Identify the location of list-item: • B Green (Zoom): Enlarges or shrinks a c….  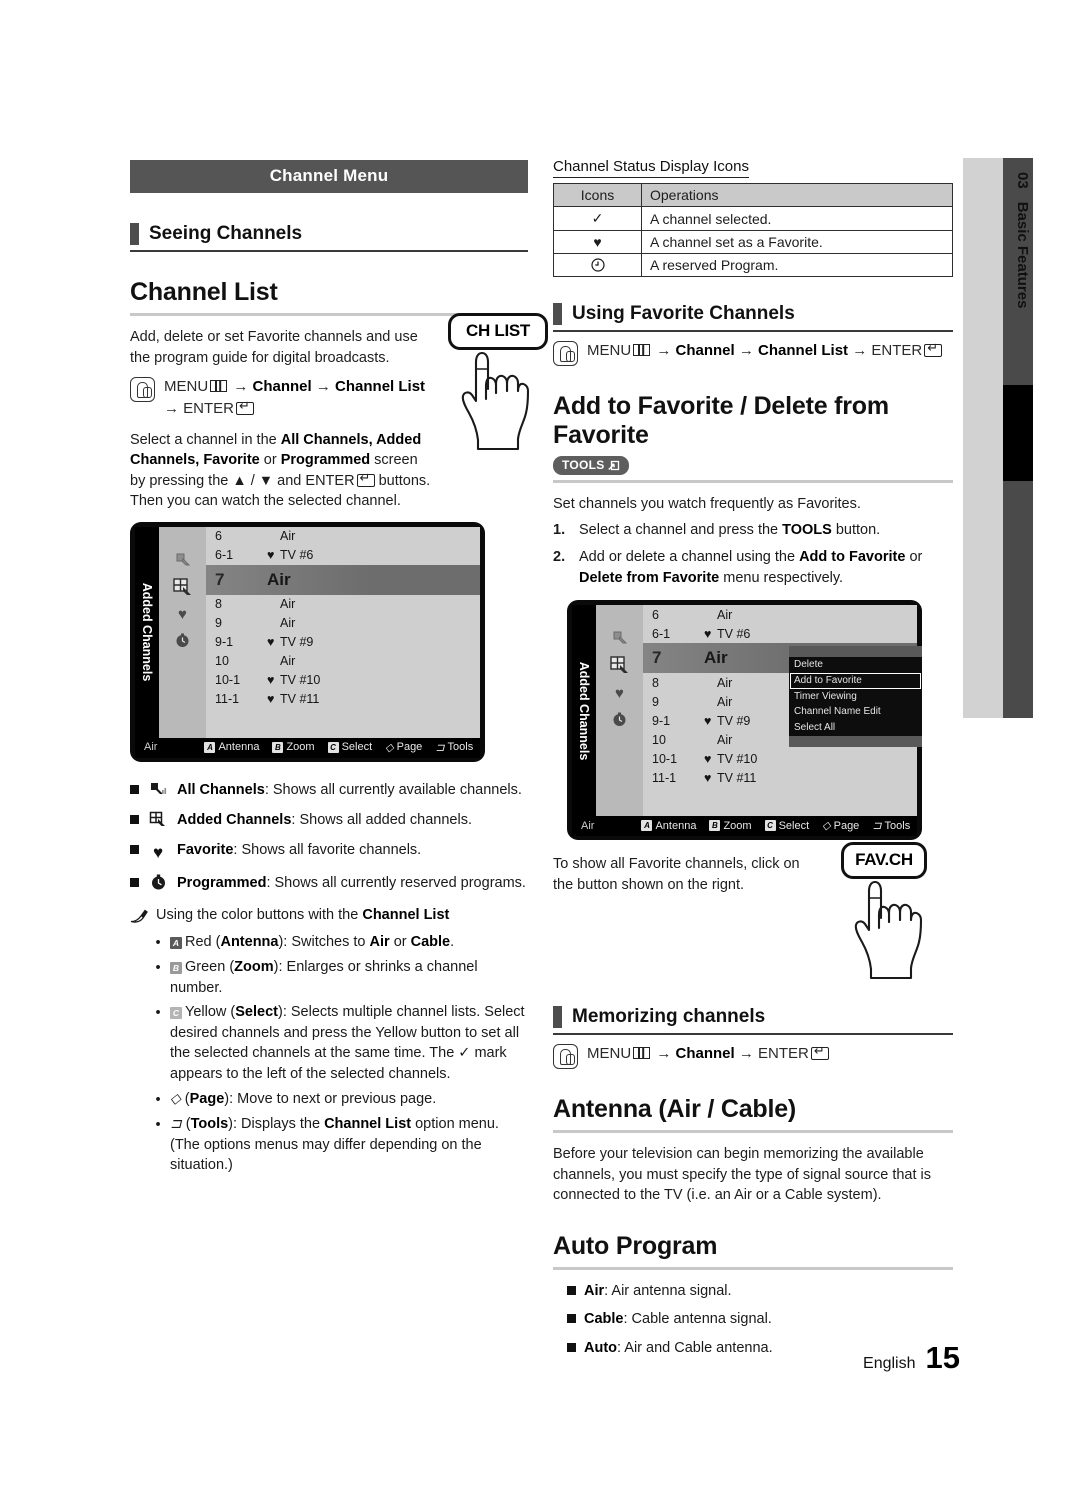
(341, 977).